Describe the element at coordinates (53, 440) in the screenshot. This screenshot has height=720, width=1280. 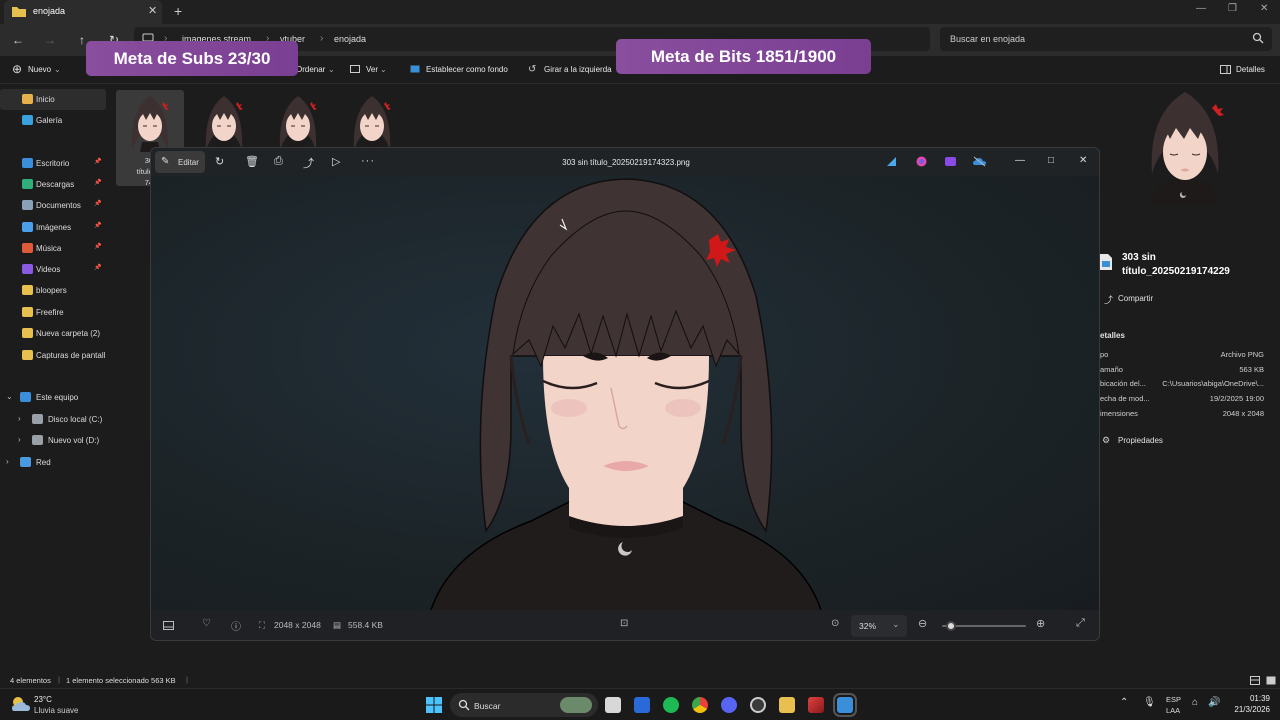
I see `tree-item: › Nuevo vol (D:)` at that location.